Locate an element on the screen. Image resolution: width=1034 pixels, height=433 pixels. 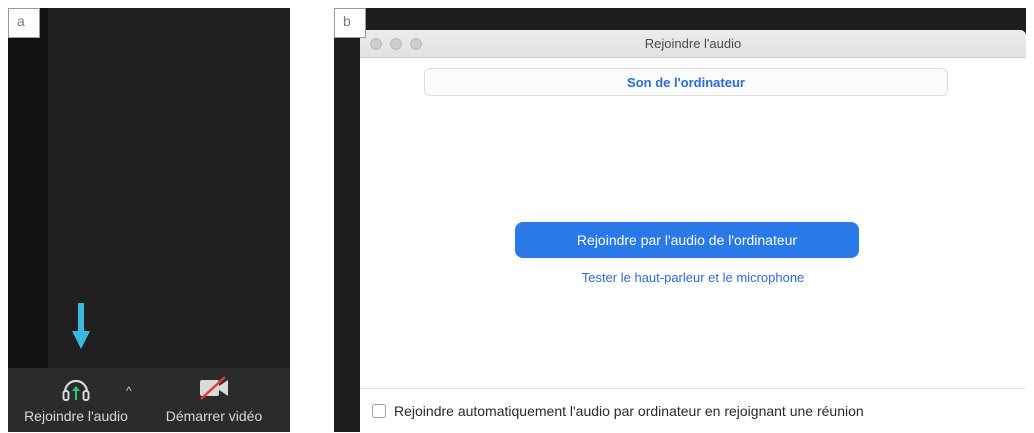
tab-computer-audio-label: Son de l'ordinateur is located at coordinates (686, 82).